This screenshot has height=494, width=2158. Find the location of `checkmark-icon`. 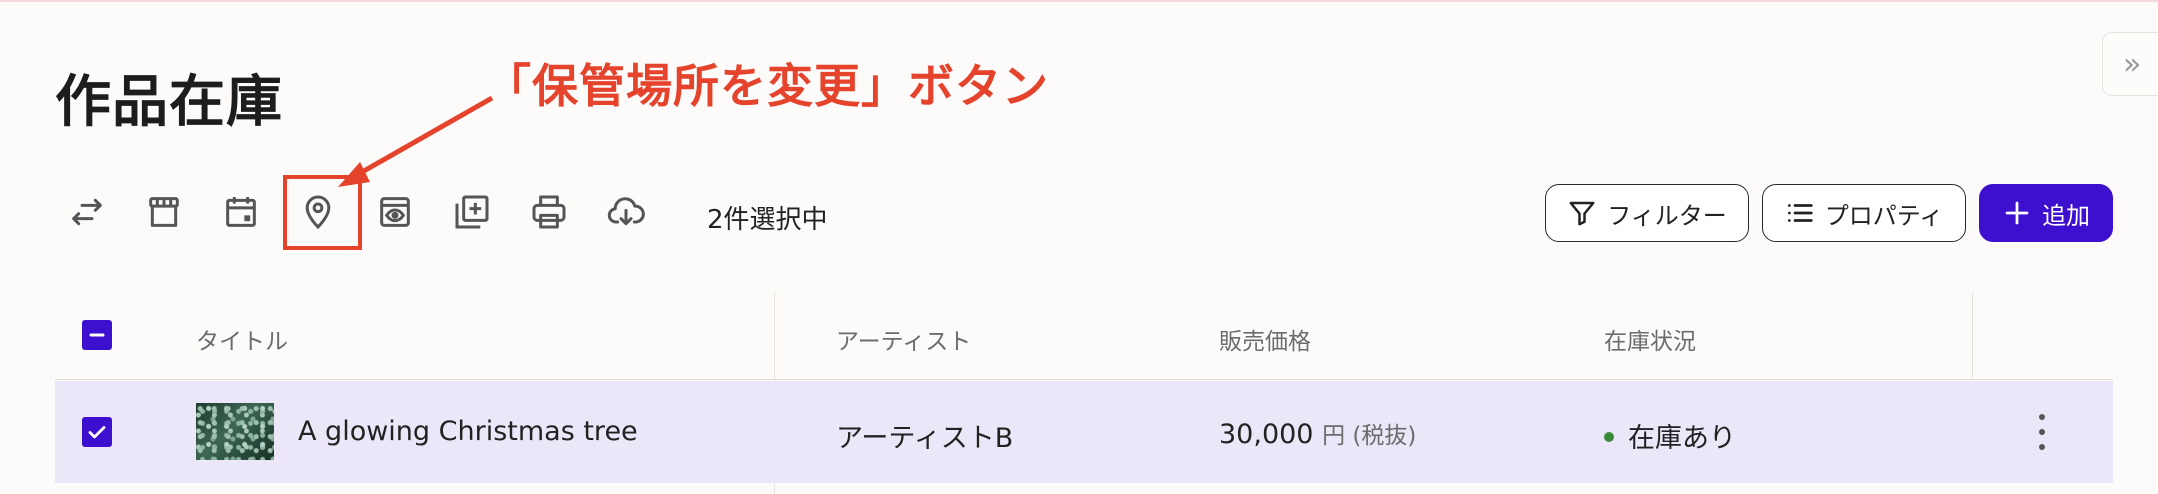

checkmark-icon is located at coordinates (97, 432).